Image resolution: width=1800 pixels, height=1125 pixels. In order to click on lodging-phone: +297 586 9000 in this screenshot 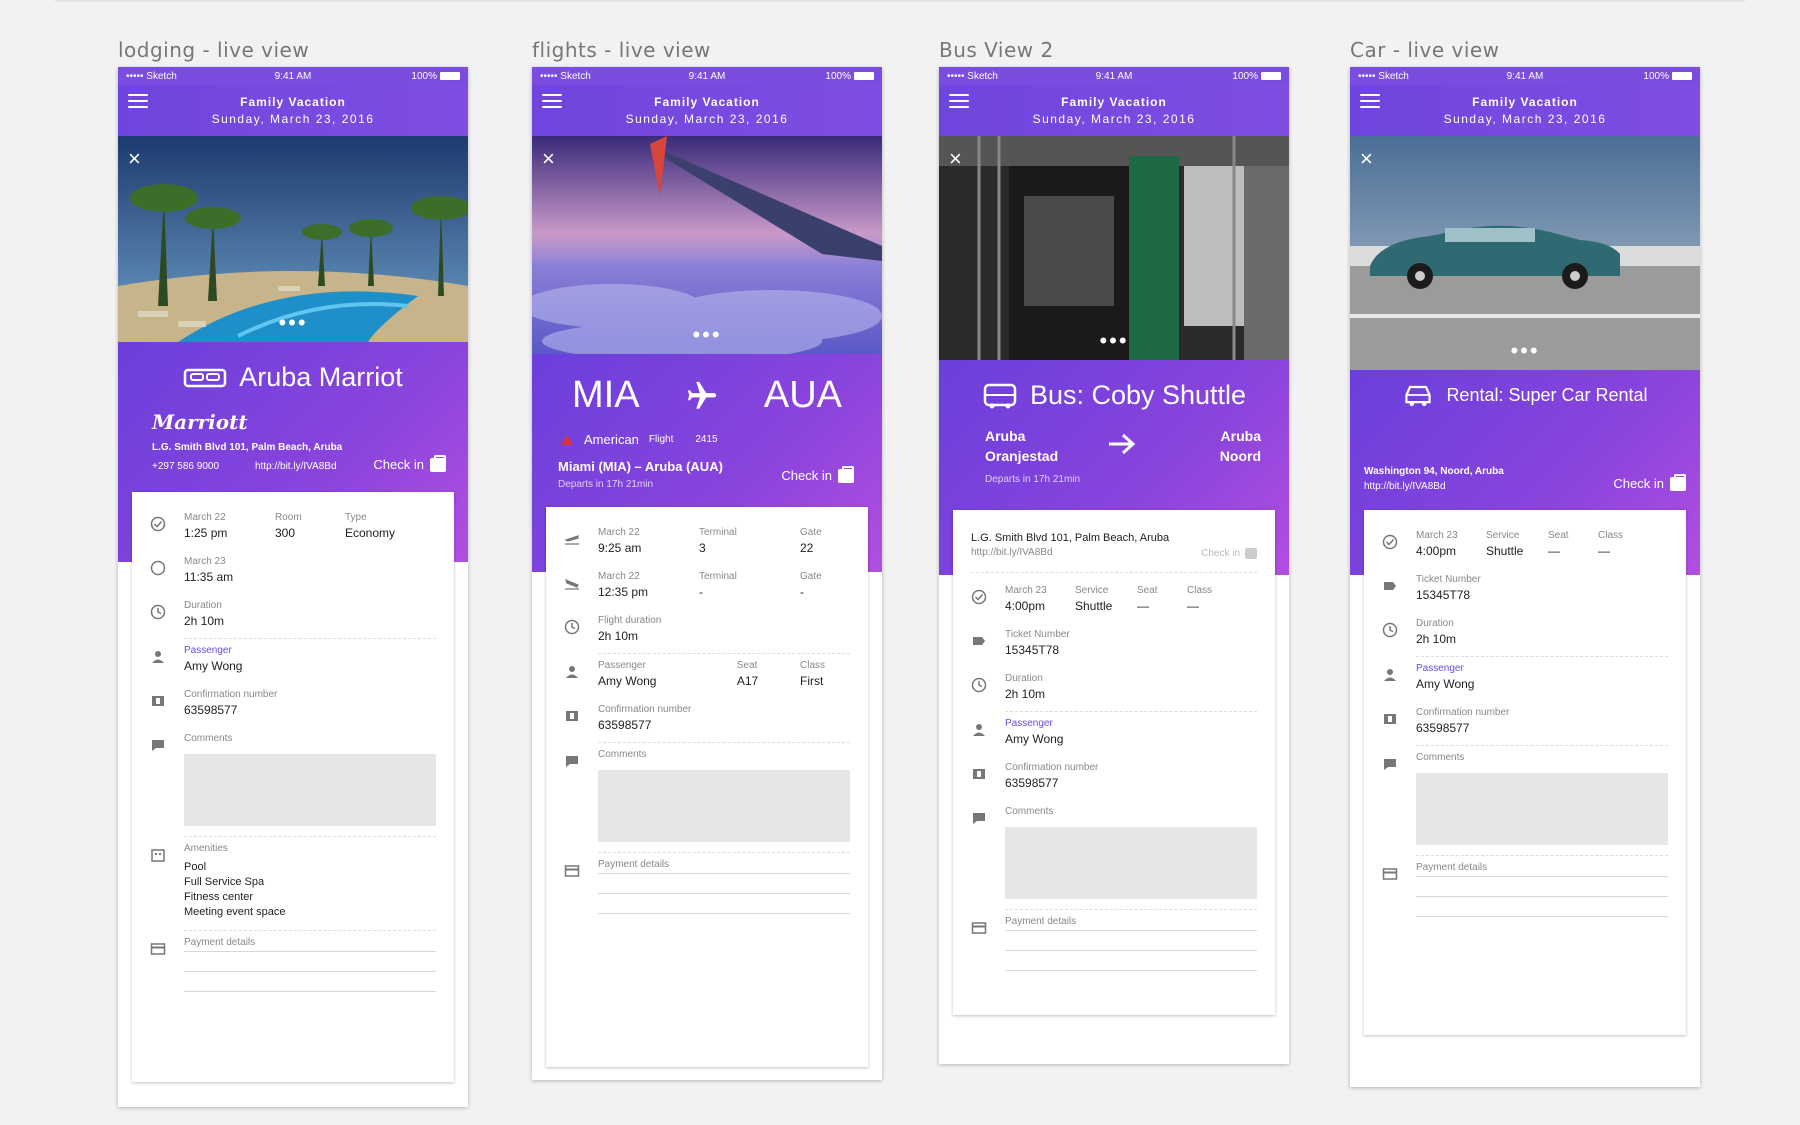, I will do `click(185, 466)`.